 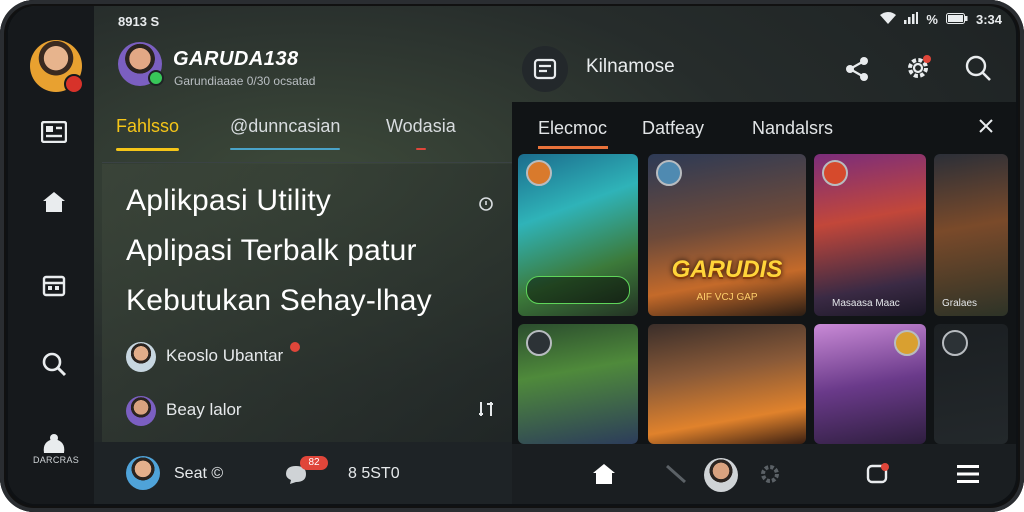 I want to click on user-avatar, so click(x=143, y=473).